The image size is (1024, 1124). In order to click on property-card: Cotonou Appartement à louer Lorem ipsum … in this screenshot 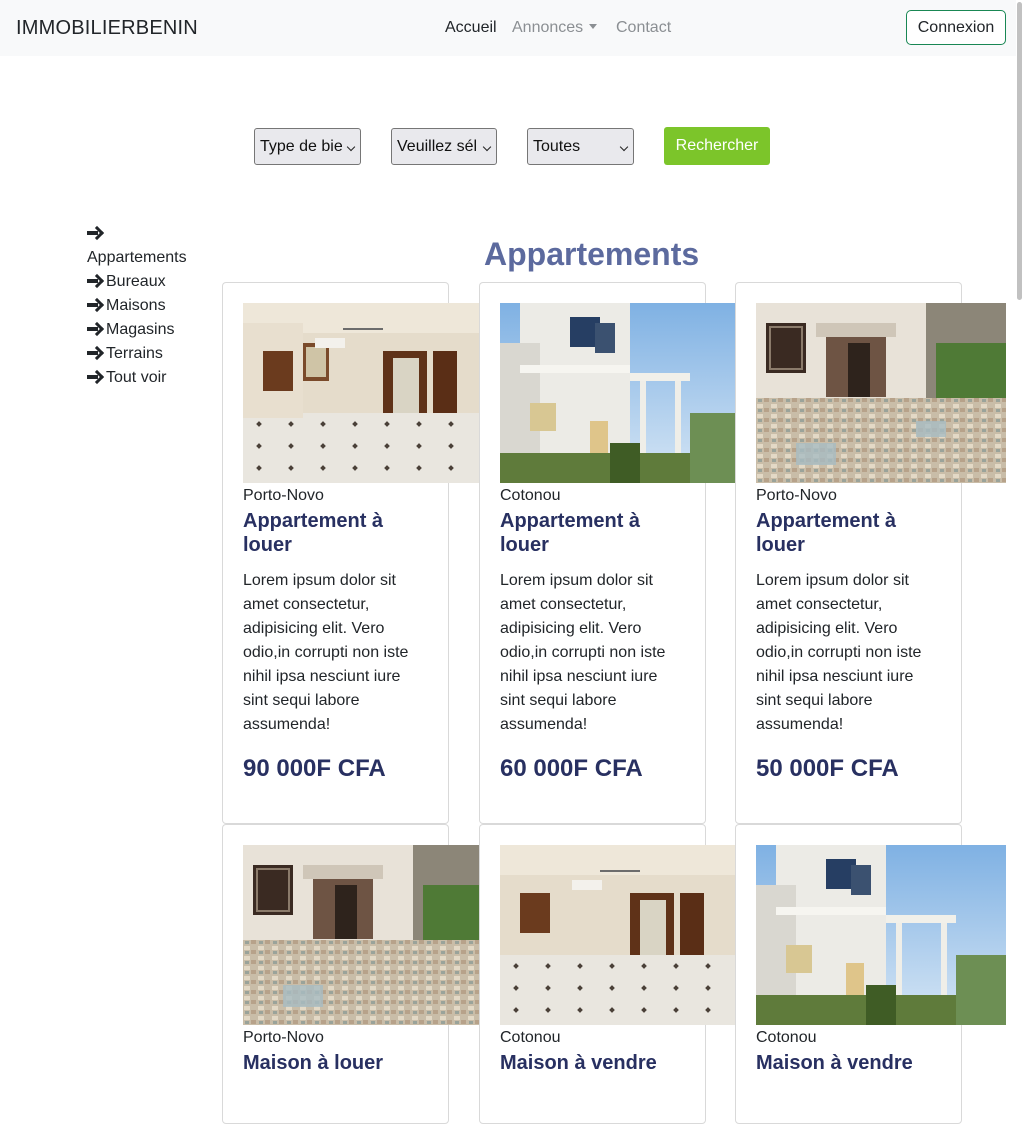, I will do `click(607, 553)`.